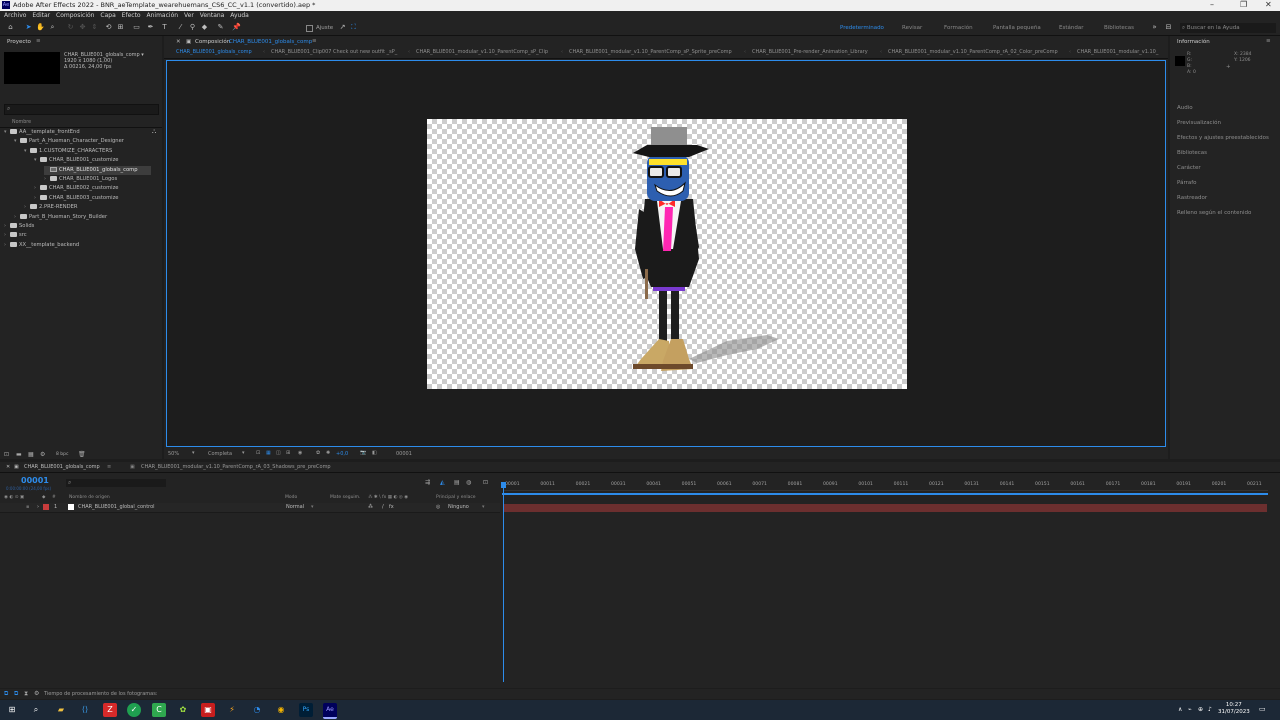 The height and width of the screenshot is (720, 1280). I want to click on comp-tab: CHAR_BLUE001_globals_comp, so click(214, 52).